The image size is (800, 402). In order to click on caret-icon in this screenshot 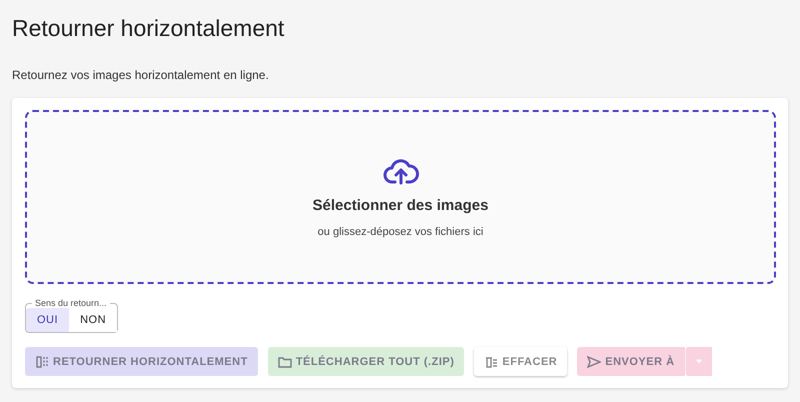, I will do `click(699, 361)`.